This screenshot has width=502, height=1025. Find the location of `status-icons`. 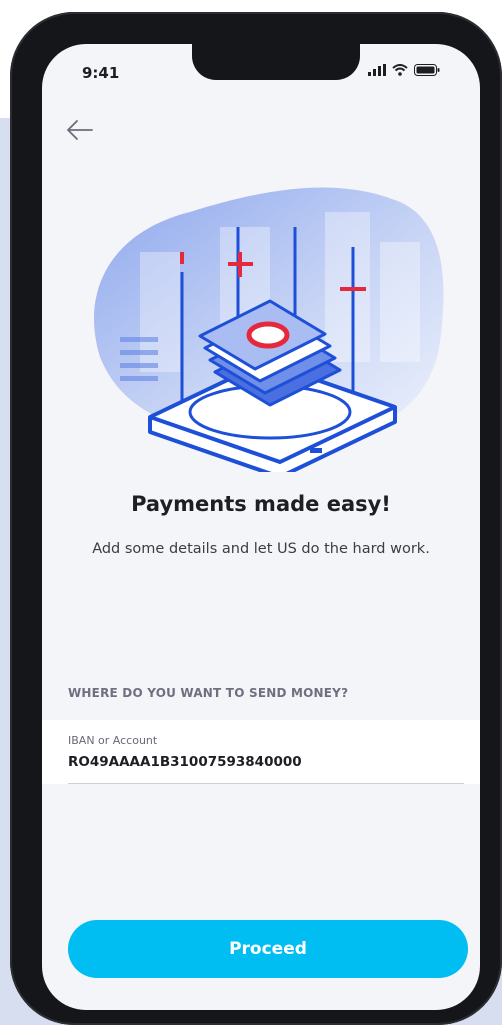

status-icons is located at coordinates (404, 70).